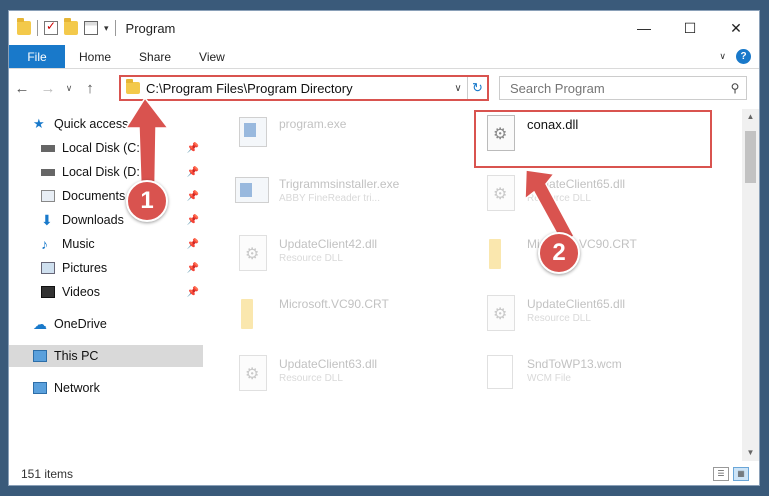 This screenshot has height=496, width=769. Describe the element at coordinates (48, 292) in the screenshot. I see `videos-icon` at that location.